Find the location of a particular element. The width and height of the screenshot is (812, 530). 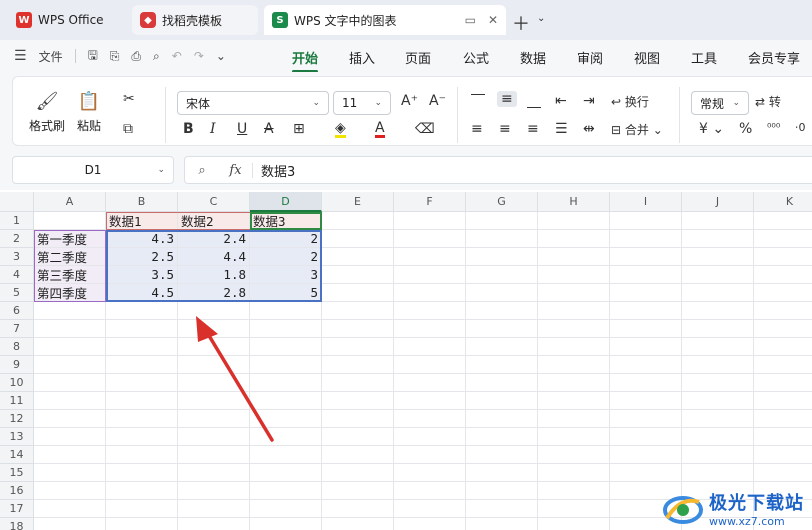

aurora-logo-icon is located at coordinates (683, 509).